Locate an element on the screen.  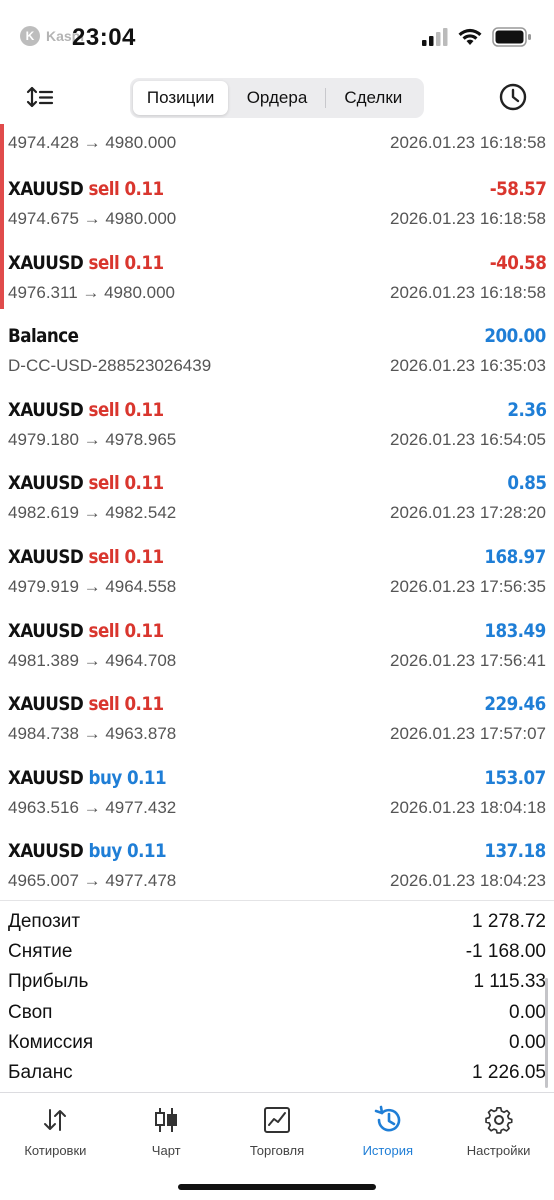
deal-profit: 137.18 is located at coordinates (515, 851).